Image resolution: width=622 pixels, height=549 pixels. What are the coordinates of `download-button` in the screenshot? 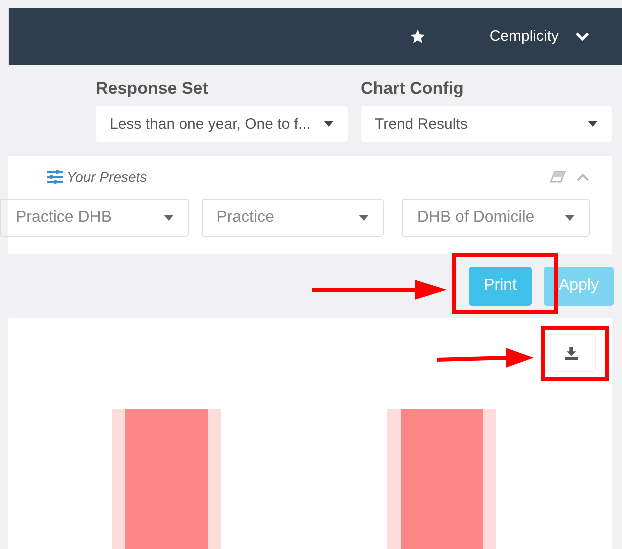 It's located at (571, 353).